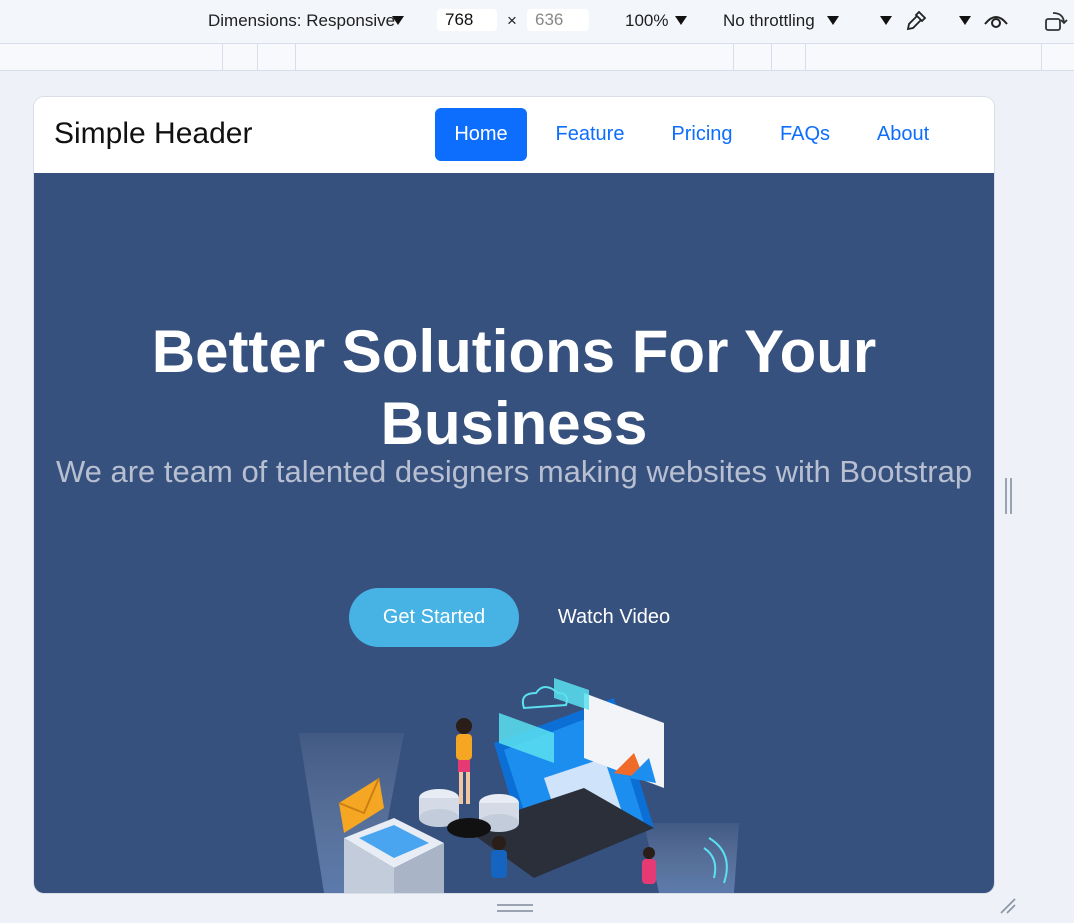  I want to click on resize-handle-bottom, so click(515, 908).